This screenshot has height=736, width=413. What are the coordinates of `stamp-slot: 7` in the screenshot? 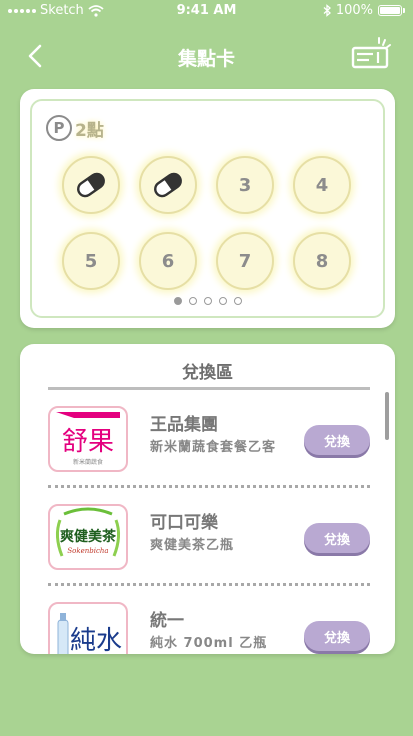 It's located at (245, 261).